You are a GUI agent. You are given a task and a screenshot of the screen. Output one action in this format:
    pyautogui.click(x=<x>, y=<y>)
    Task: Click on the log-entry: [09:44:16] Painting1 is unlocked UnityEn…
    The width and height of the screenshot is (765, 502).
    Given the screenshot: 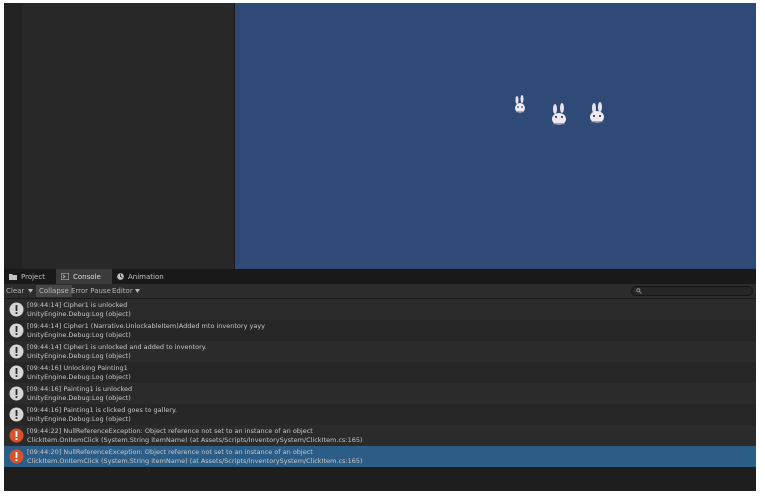 What is the action you would take?
    pyautogui.click(x=380, y=393)
    